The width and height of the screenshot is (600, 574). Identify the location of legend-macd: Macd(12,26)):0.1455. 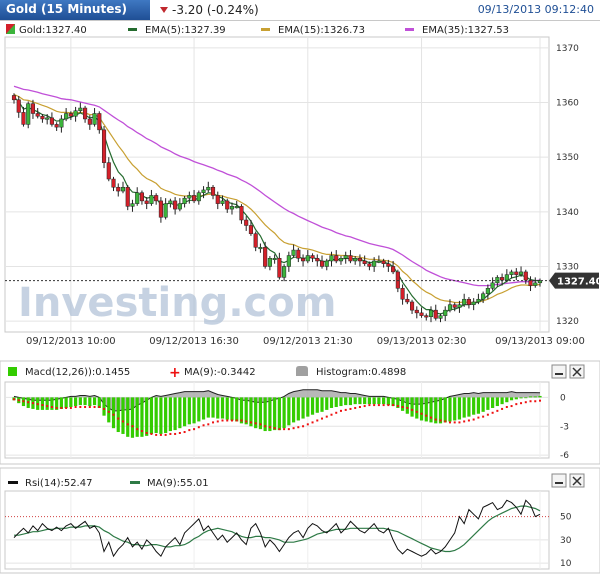
(77, 372).